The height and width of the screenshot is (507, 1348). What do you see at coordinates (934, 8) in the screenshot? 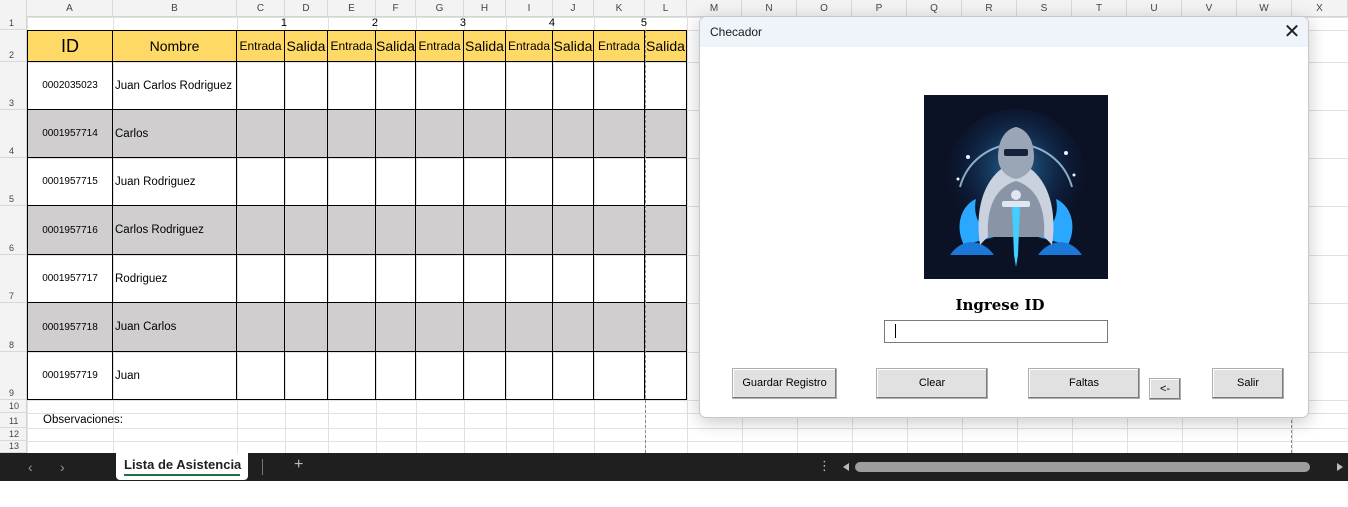
I see `column-header-q: Q` at bounding box center [934, 8].